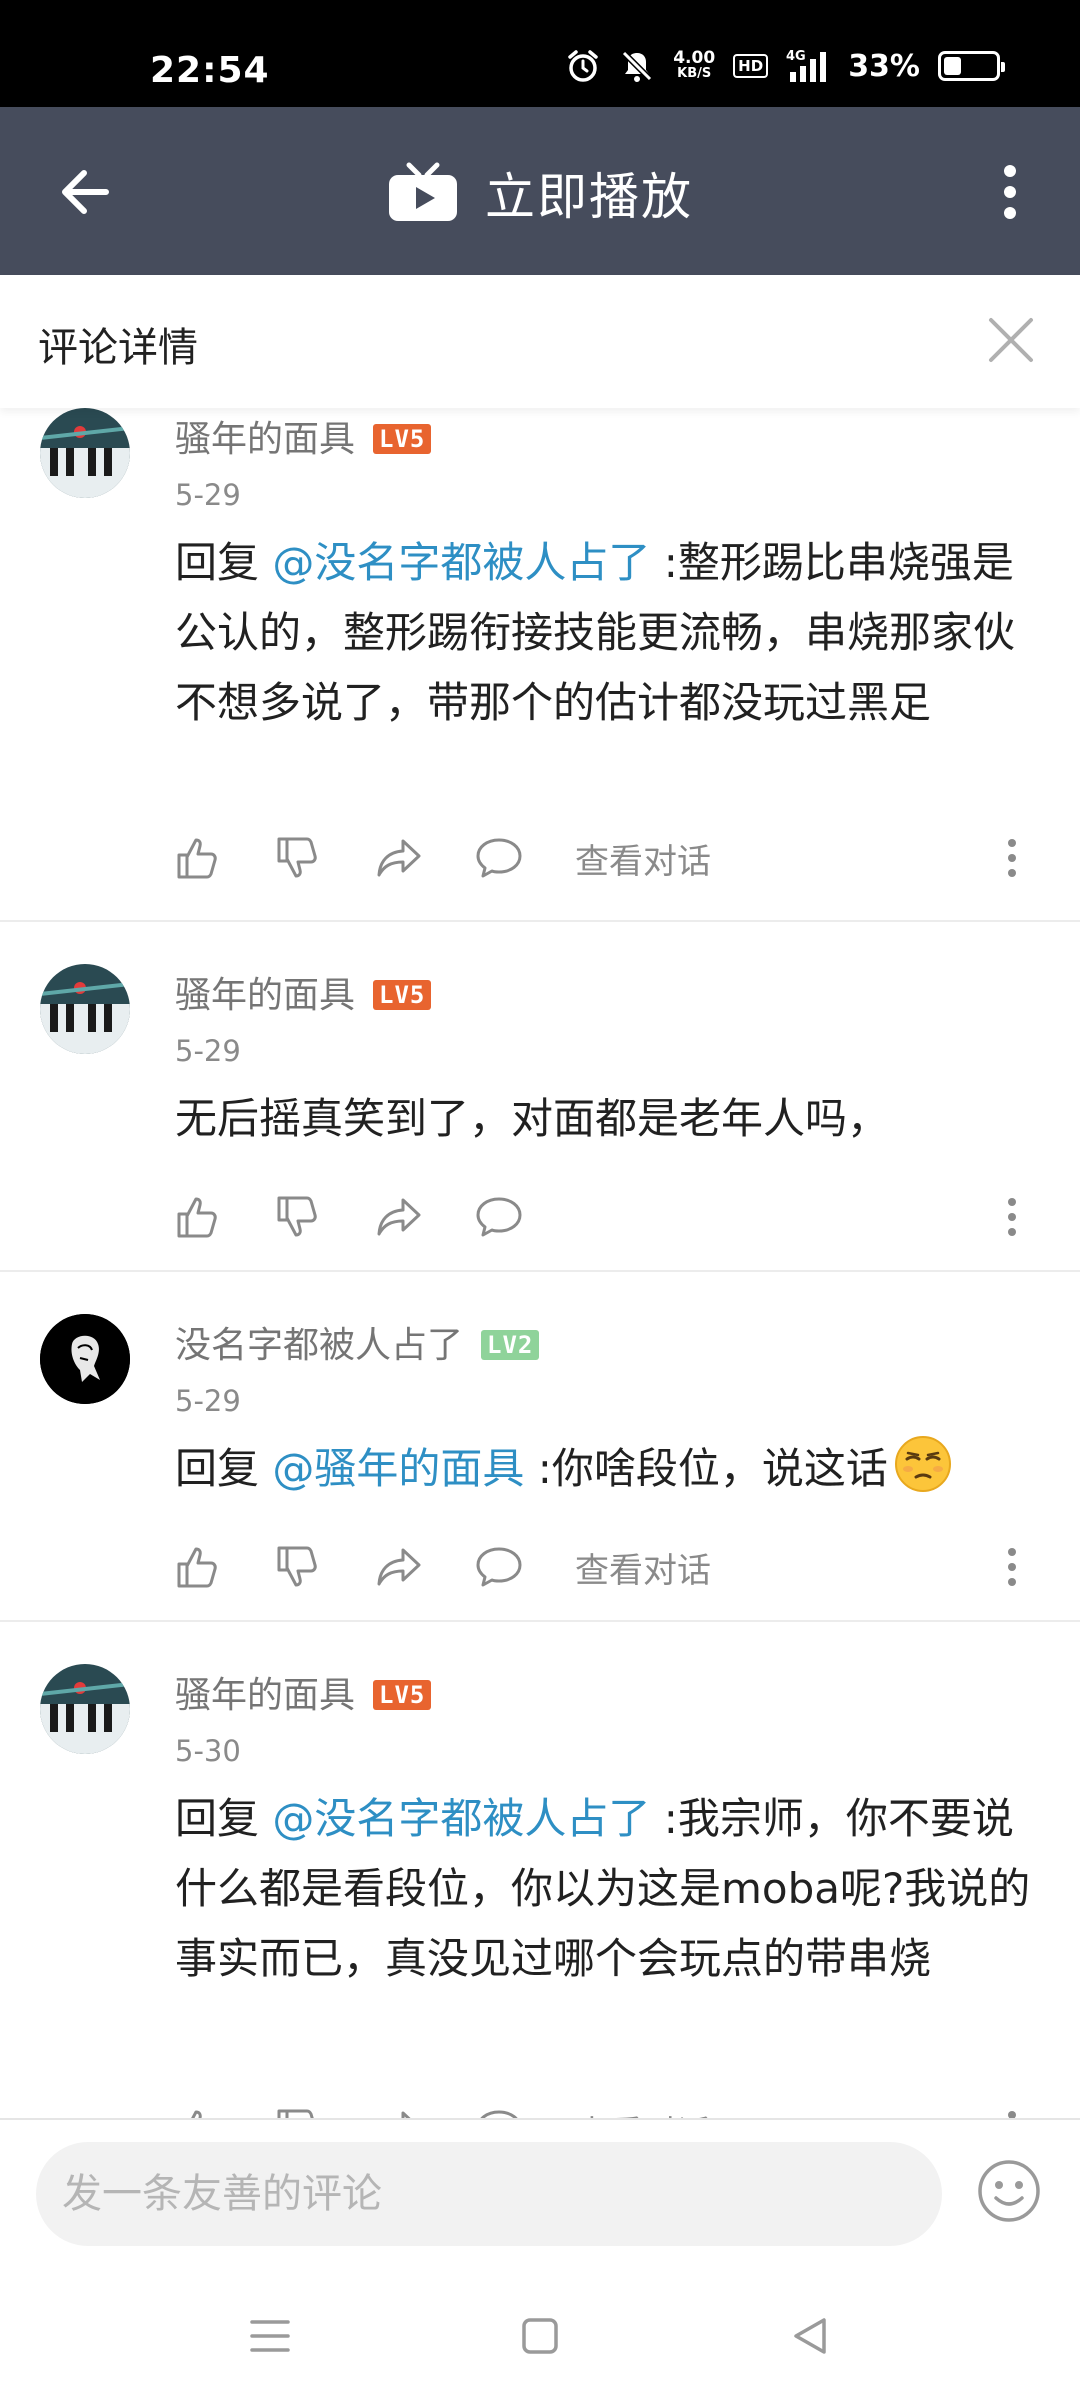  I want to click on comment-text: 回复 @骚年的面具 :你啥段位，说这话, so click(605, 1474).